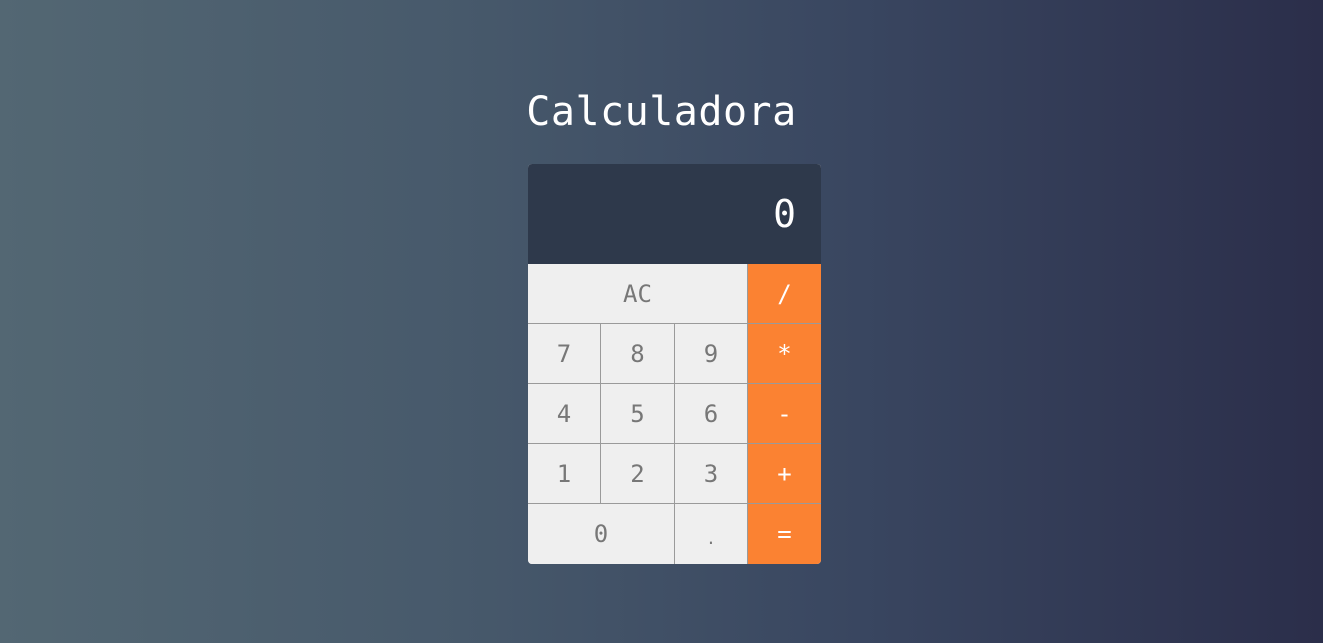  I want to click on digit-3-button: 3, so click(711, 474).